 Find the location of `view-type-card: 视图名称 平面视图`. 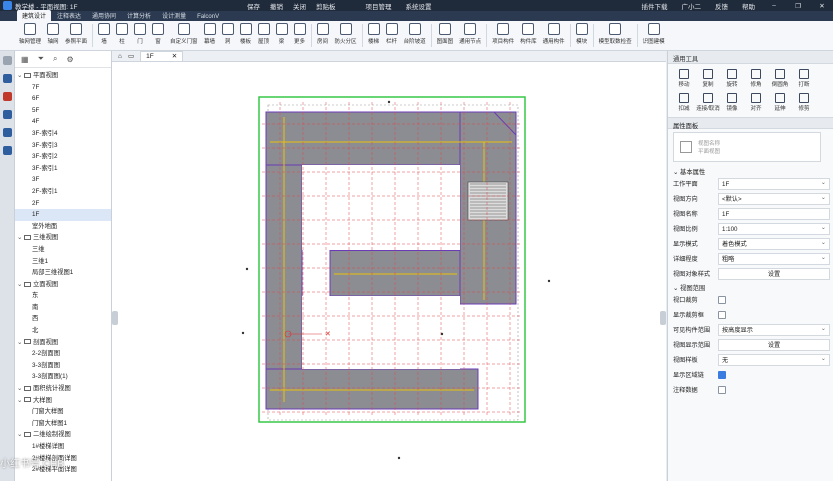

view-type-card: 视图名称 平面视图 is located at coordinates (747, 147).